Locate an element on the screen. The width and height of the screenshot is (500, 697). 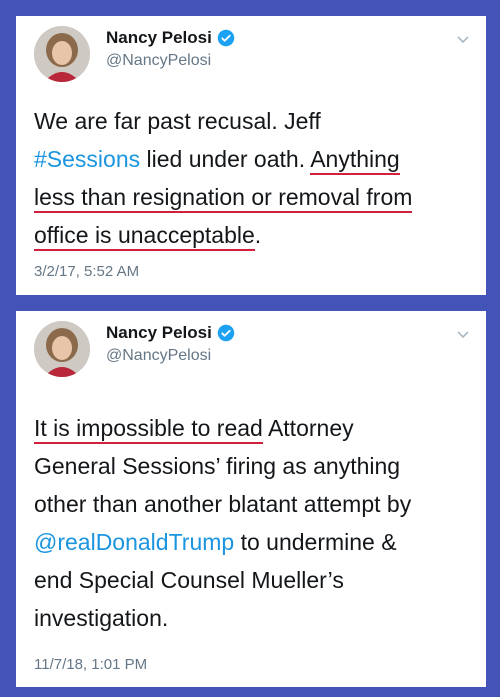
underlined-text: less than resignation or removal from is located at coordinates (223, 198).